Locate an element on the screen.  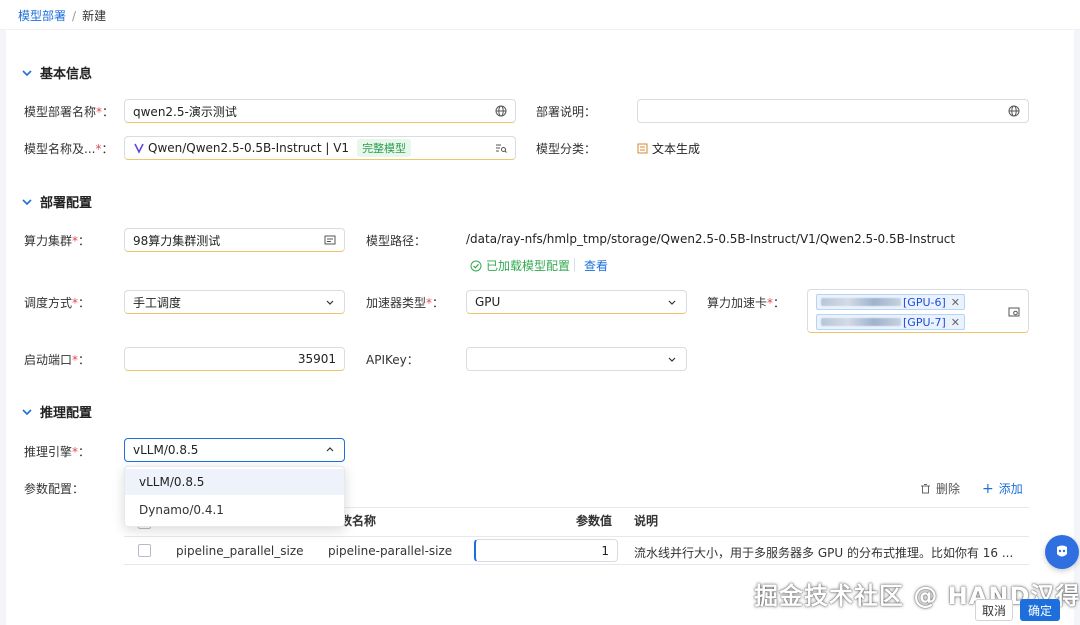
params-config-label: 参数配置： is located at coordinates (54, 489).